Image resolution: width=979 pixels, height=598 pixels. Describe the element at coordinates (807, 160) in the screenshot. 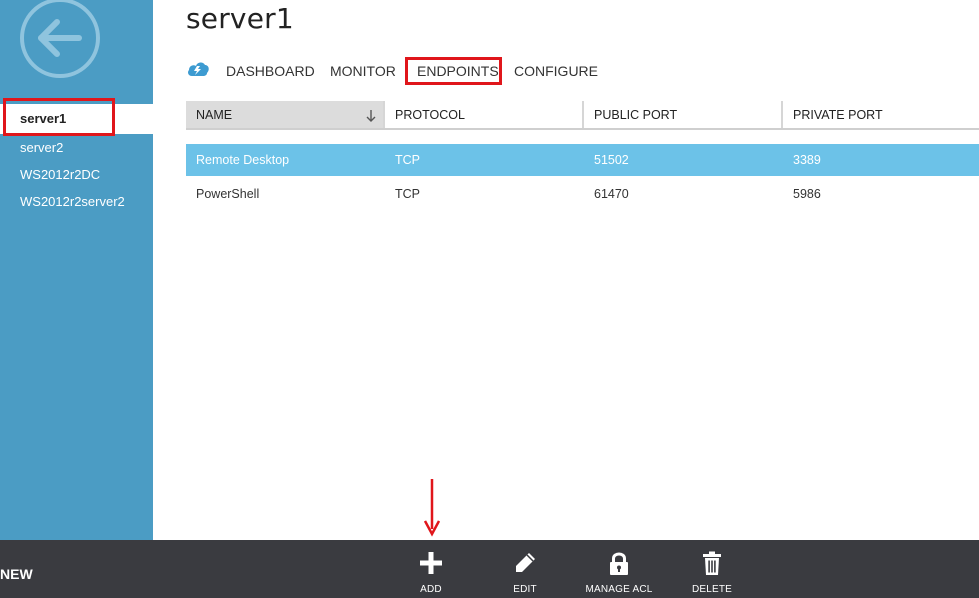

I see `cell-private-port: 3389` at that location.